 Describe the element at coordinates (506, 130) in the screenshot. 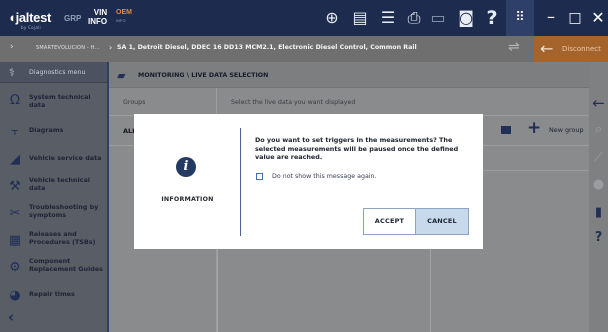

I see `group-folder-icon` at that location.